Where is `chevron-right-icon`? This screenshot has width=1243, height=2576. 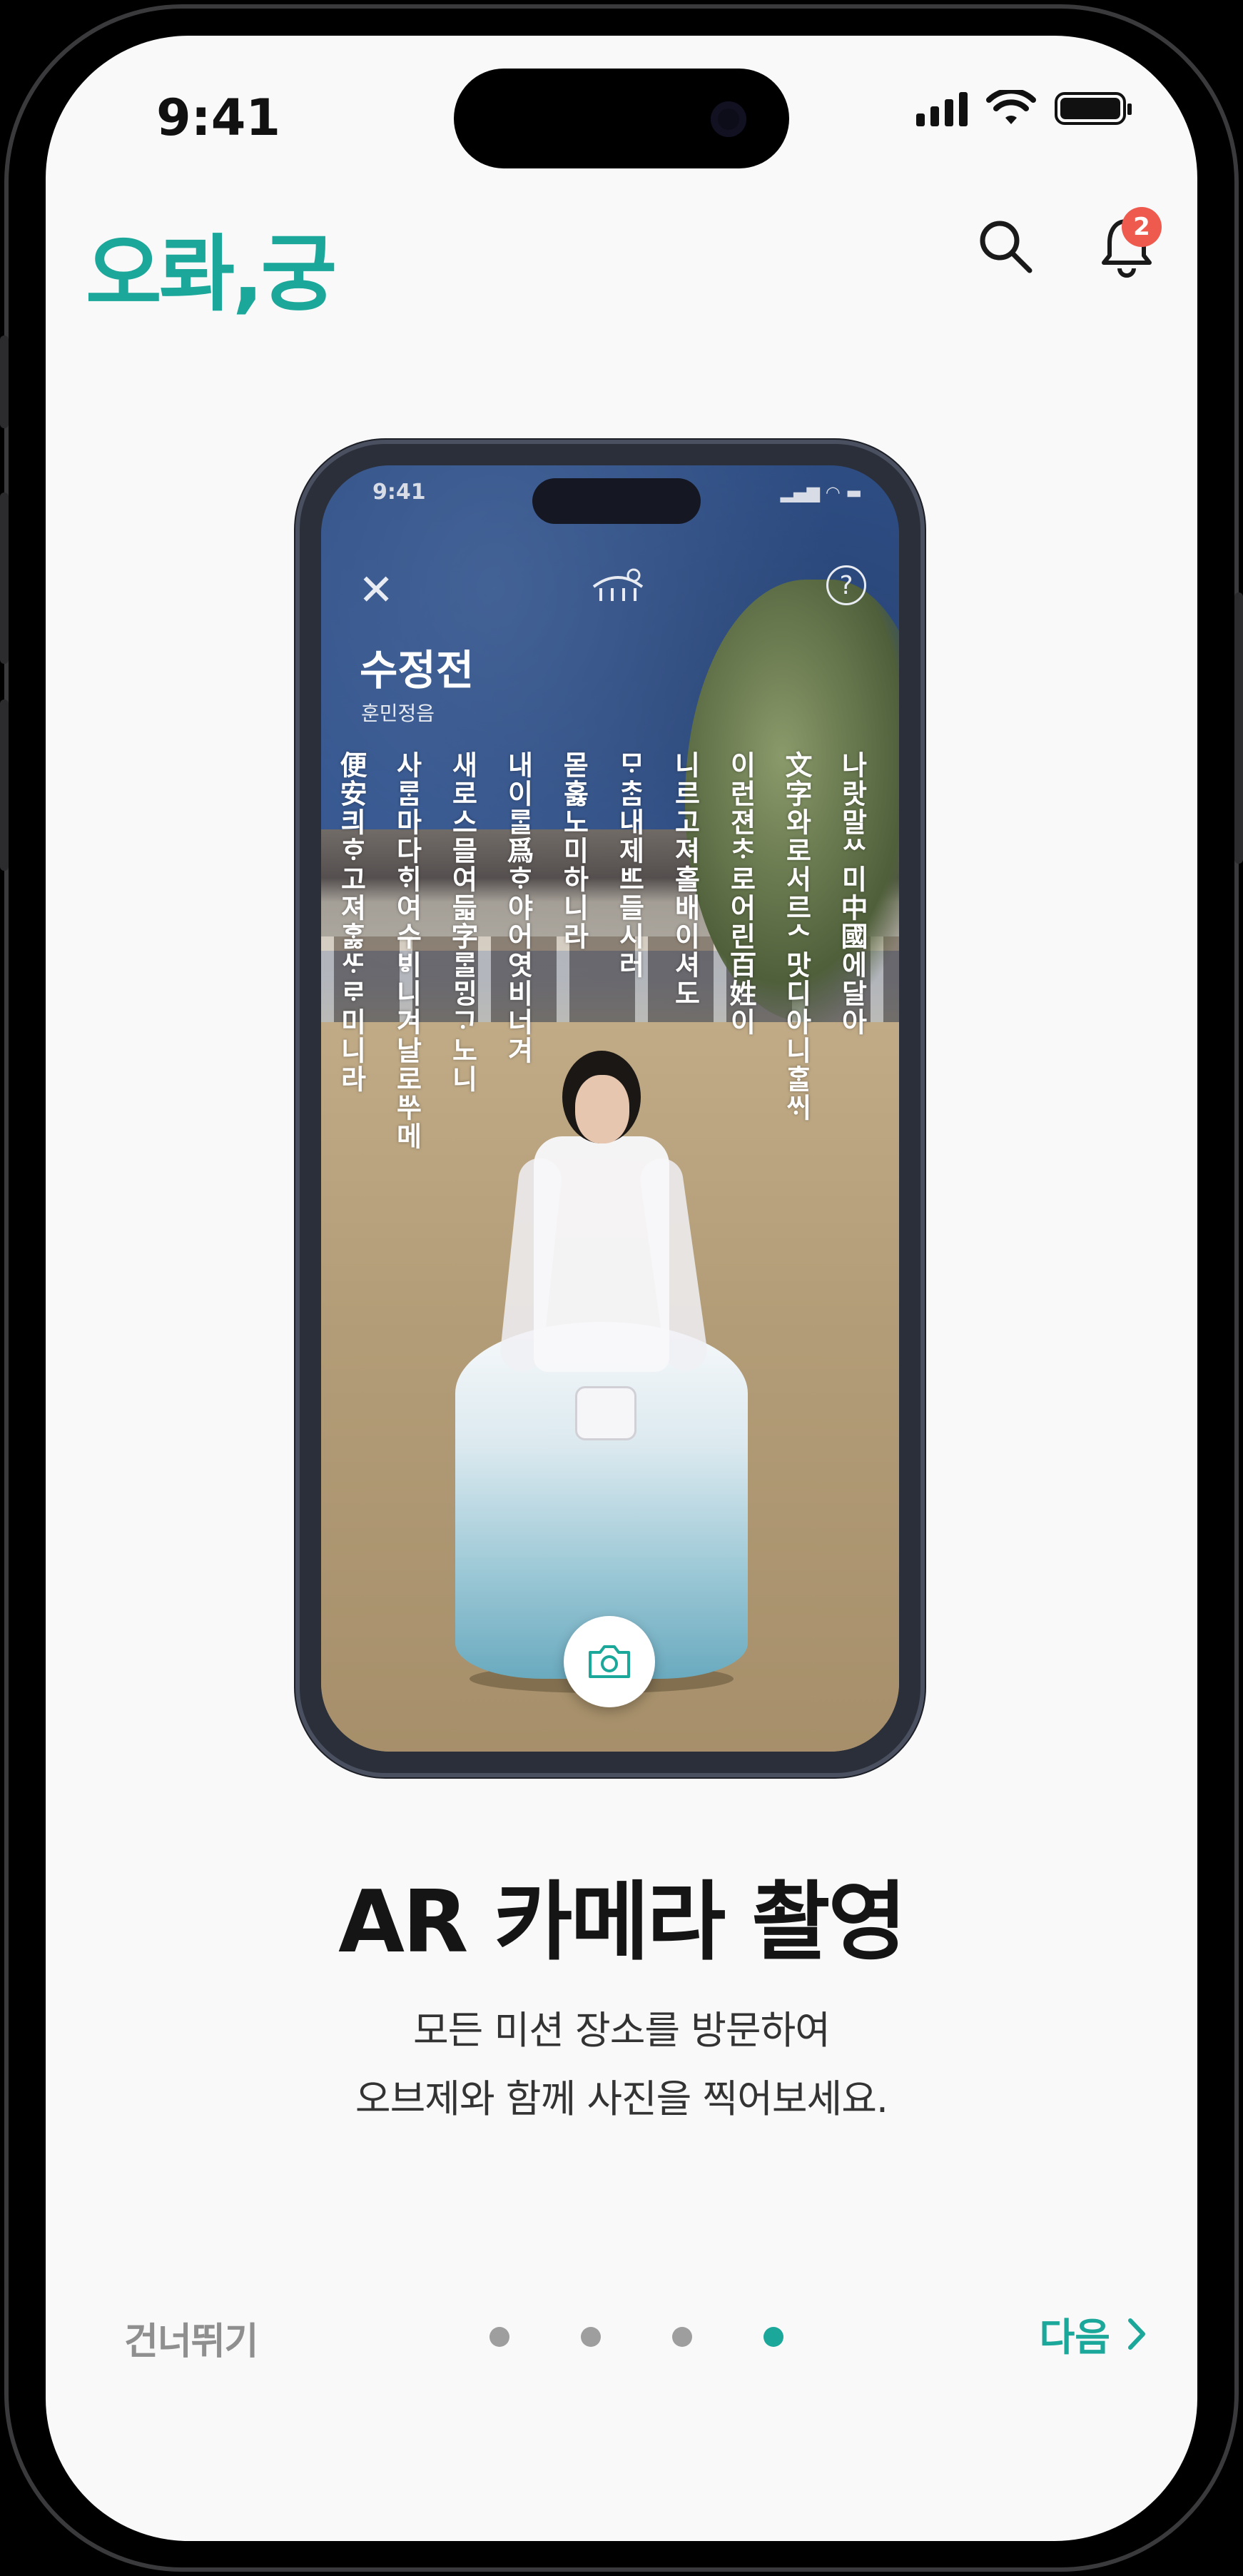 chevron-right-icon is located at coordinates (1136, 2334).